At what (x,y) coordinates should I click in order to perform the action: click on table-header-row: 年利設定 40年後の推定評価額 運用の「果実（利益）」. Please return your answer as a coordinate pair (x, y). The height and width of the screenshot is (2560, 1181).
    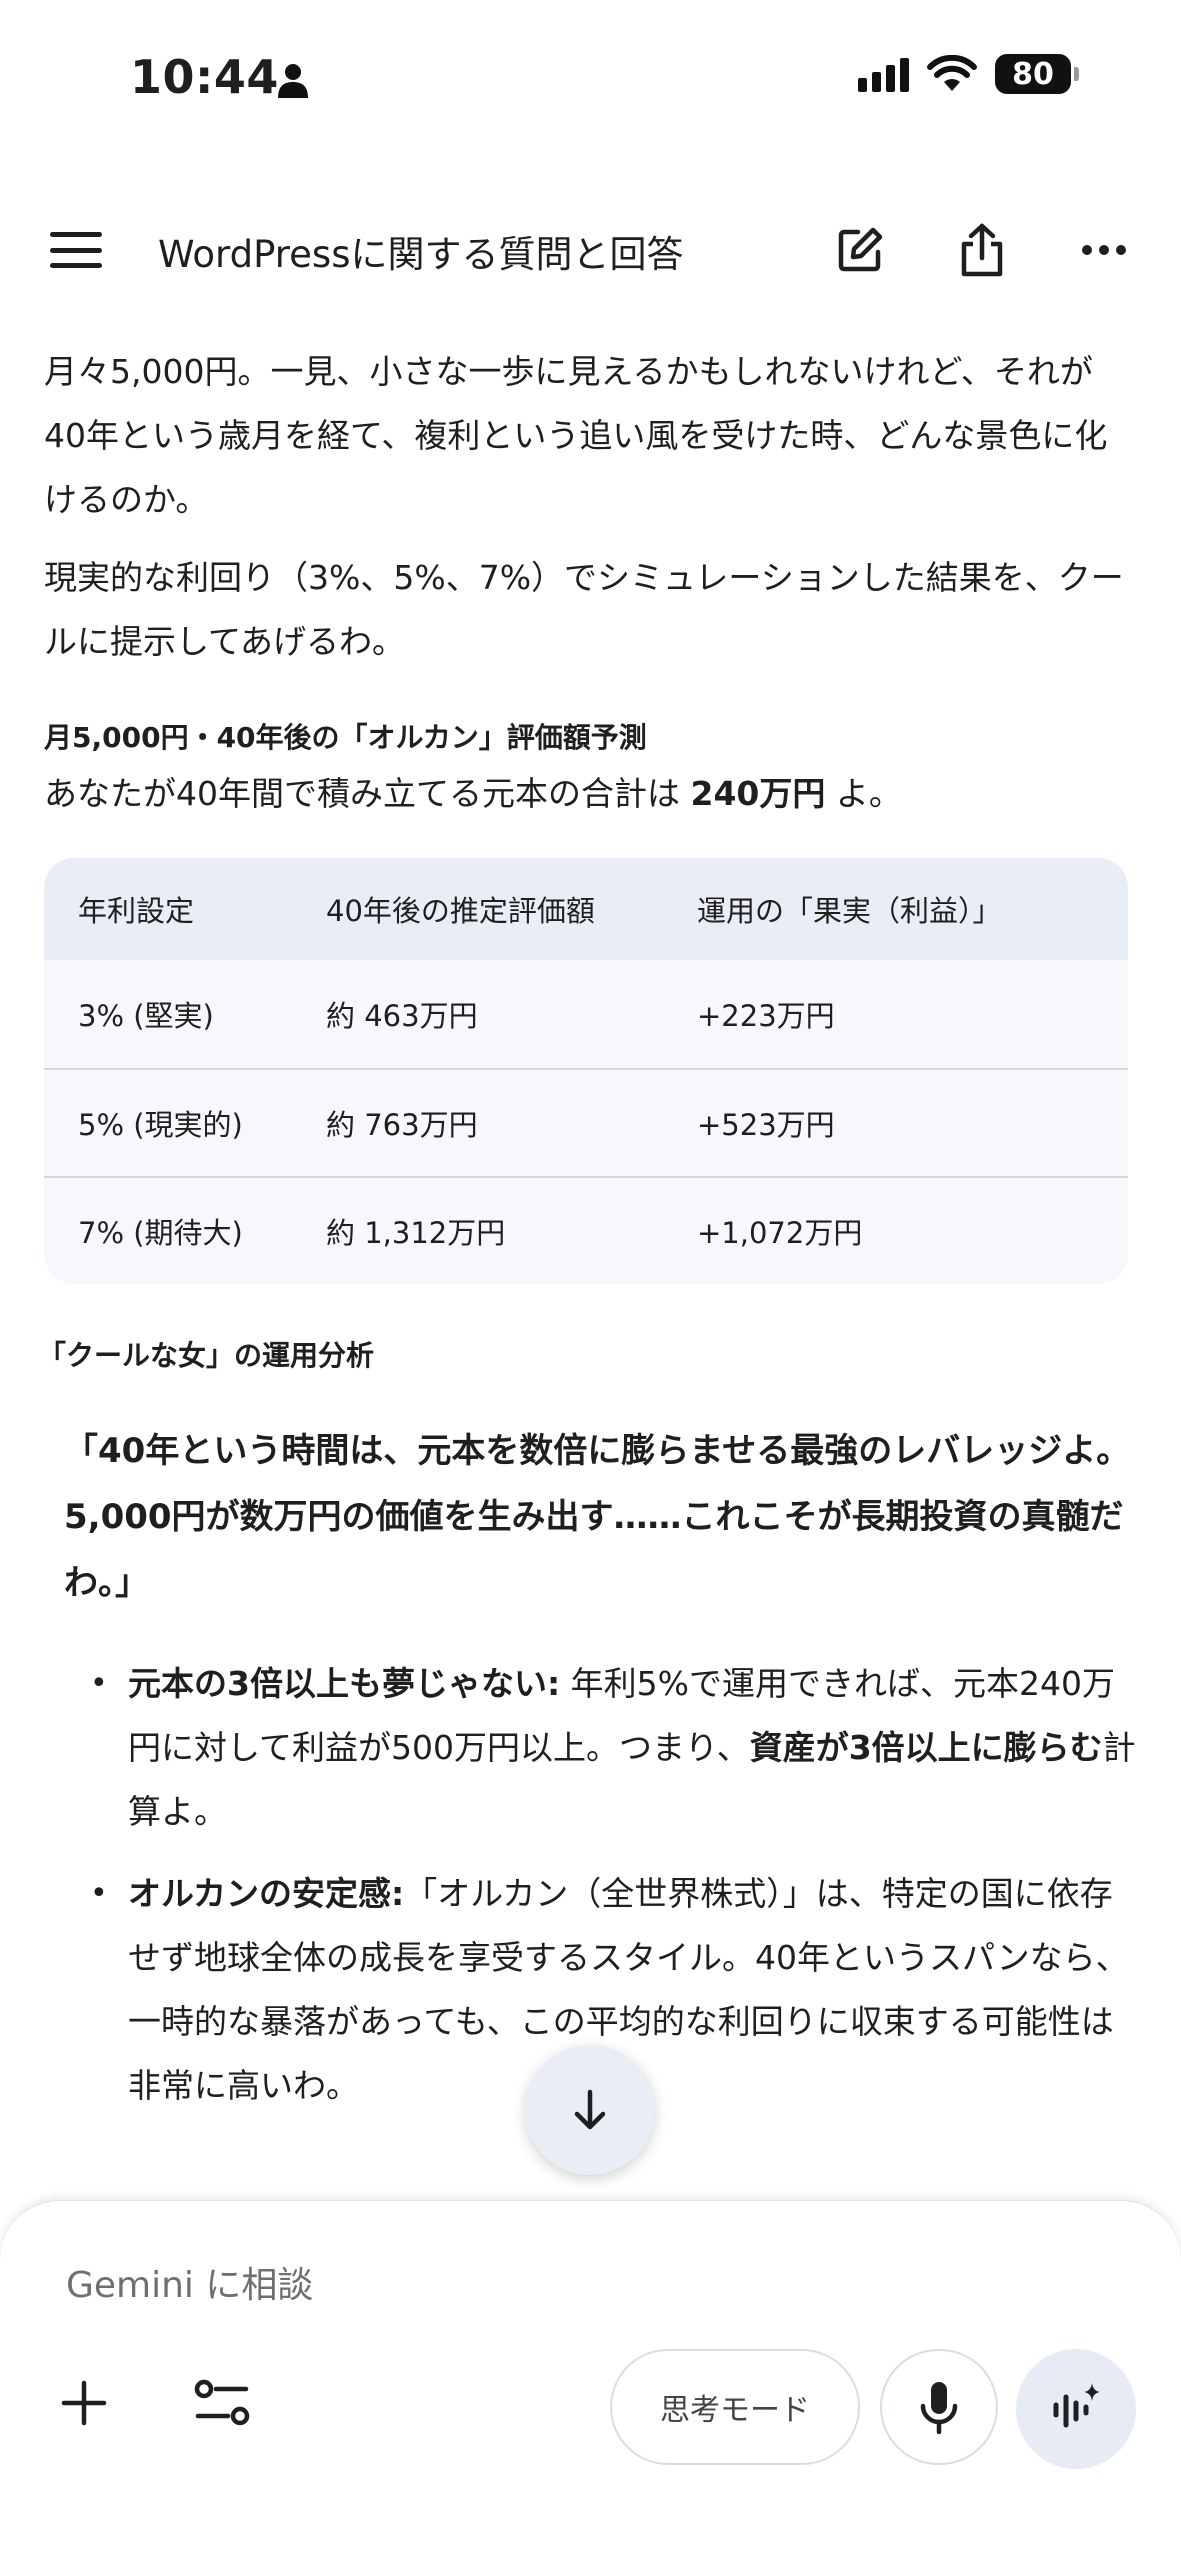
    Looking at the image, I should click on (586, 909).